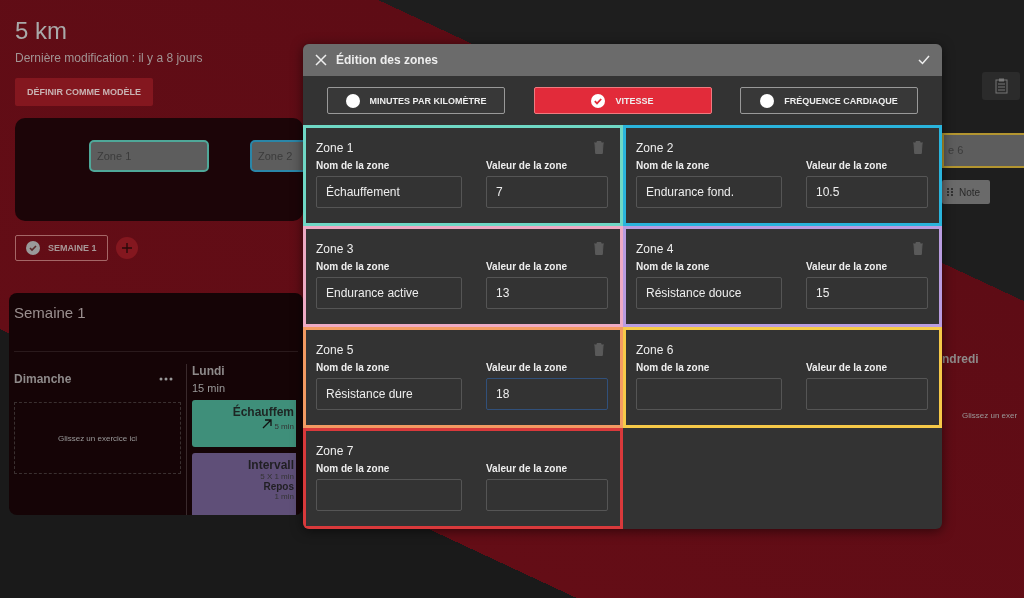 This screenshot has height=598, width=1024. What do you see at coordinates (924, 60) in the screenshot?
I see `confirm-icon` at bounding box center [924, 60].